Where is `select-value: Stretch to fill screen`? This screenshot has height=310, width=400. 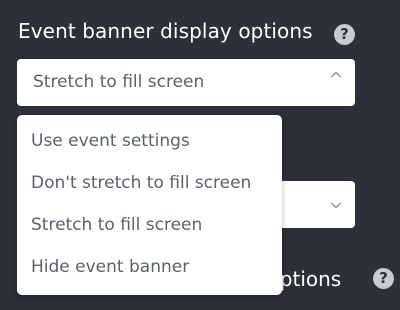
select-value: Stretch to fill screen is located at coordinates (119, 82).